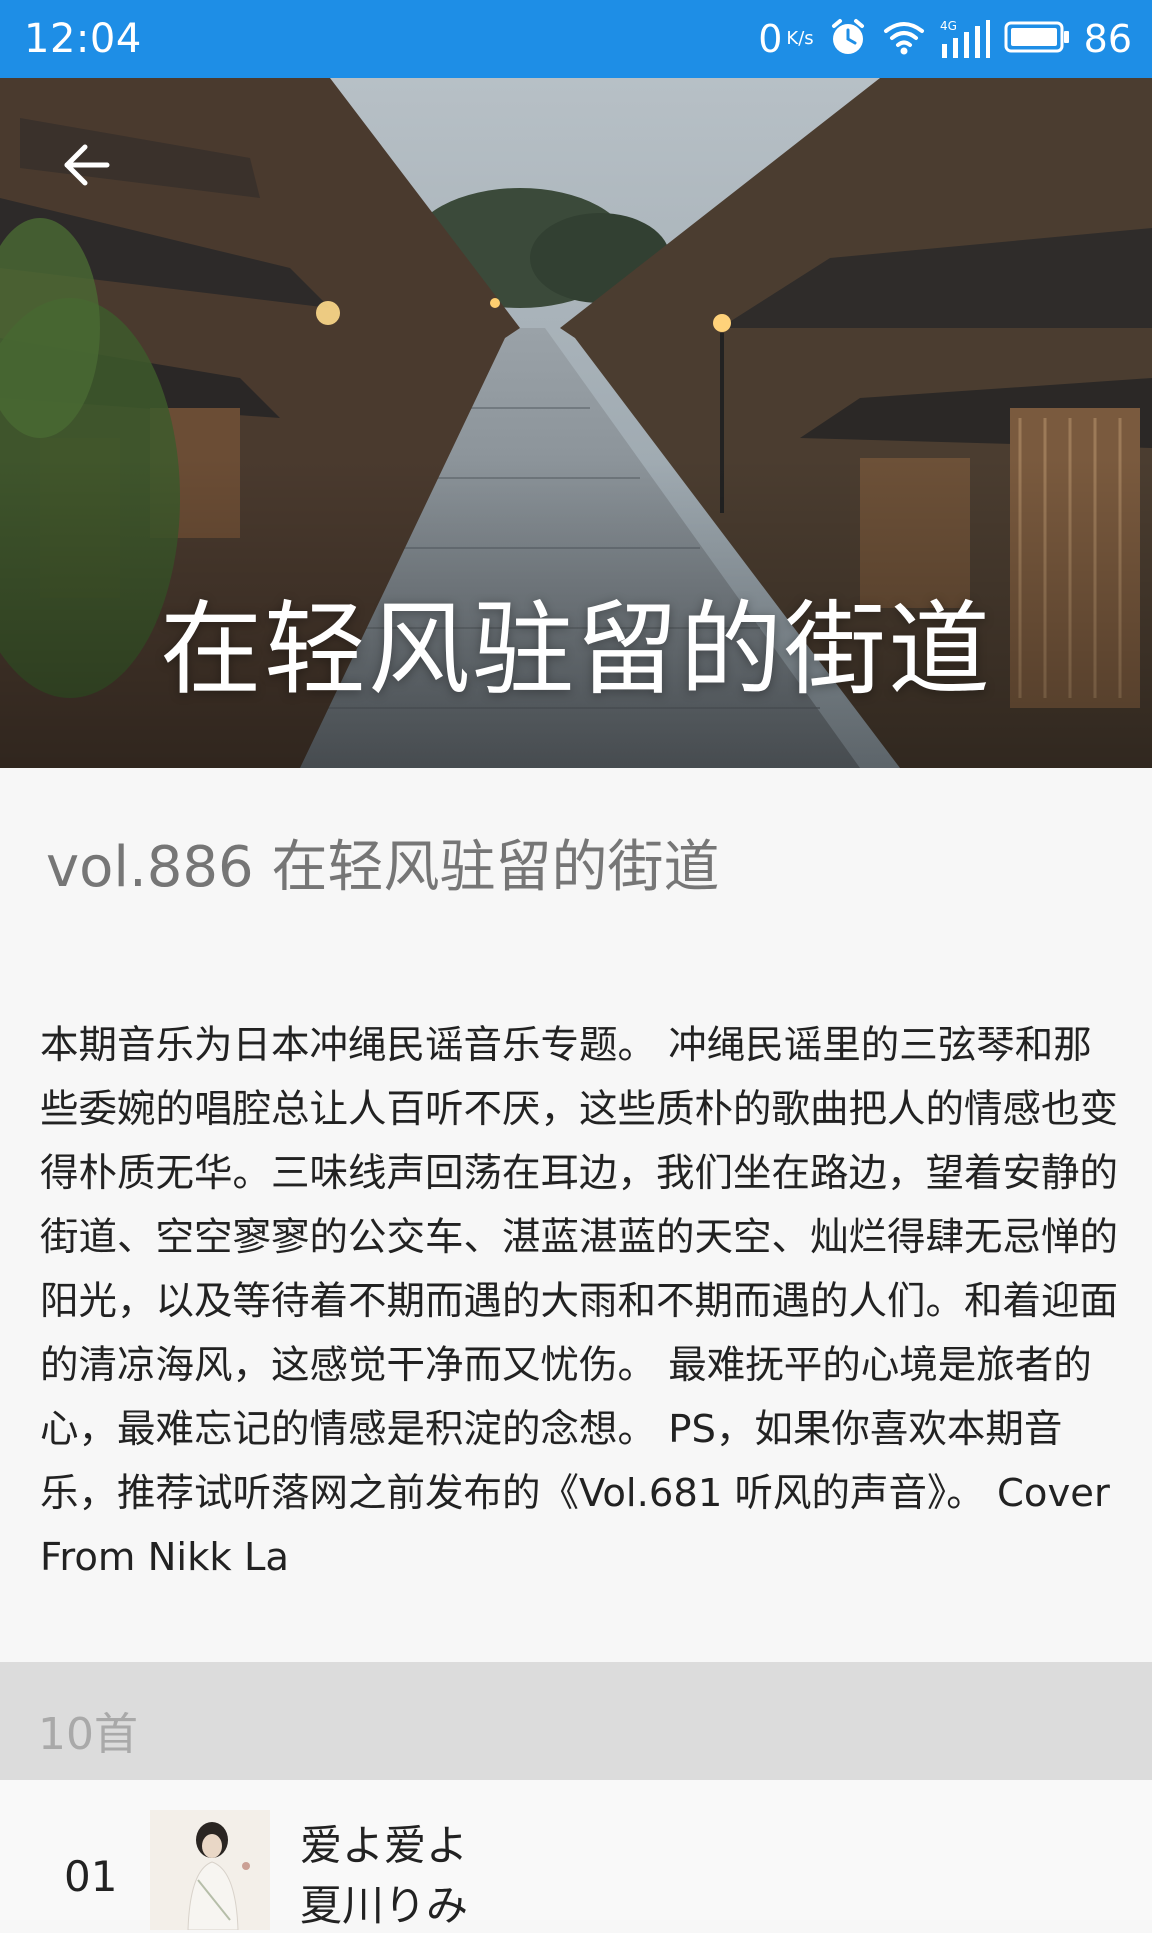 Image resolution: width=1152 pixels, height=1933 pixels. What do you see at coordinates (770, 39) in the screenshot?
I see `network-speed-value: 0` at bounding box center [770, 39].